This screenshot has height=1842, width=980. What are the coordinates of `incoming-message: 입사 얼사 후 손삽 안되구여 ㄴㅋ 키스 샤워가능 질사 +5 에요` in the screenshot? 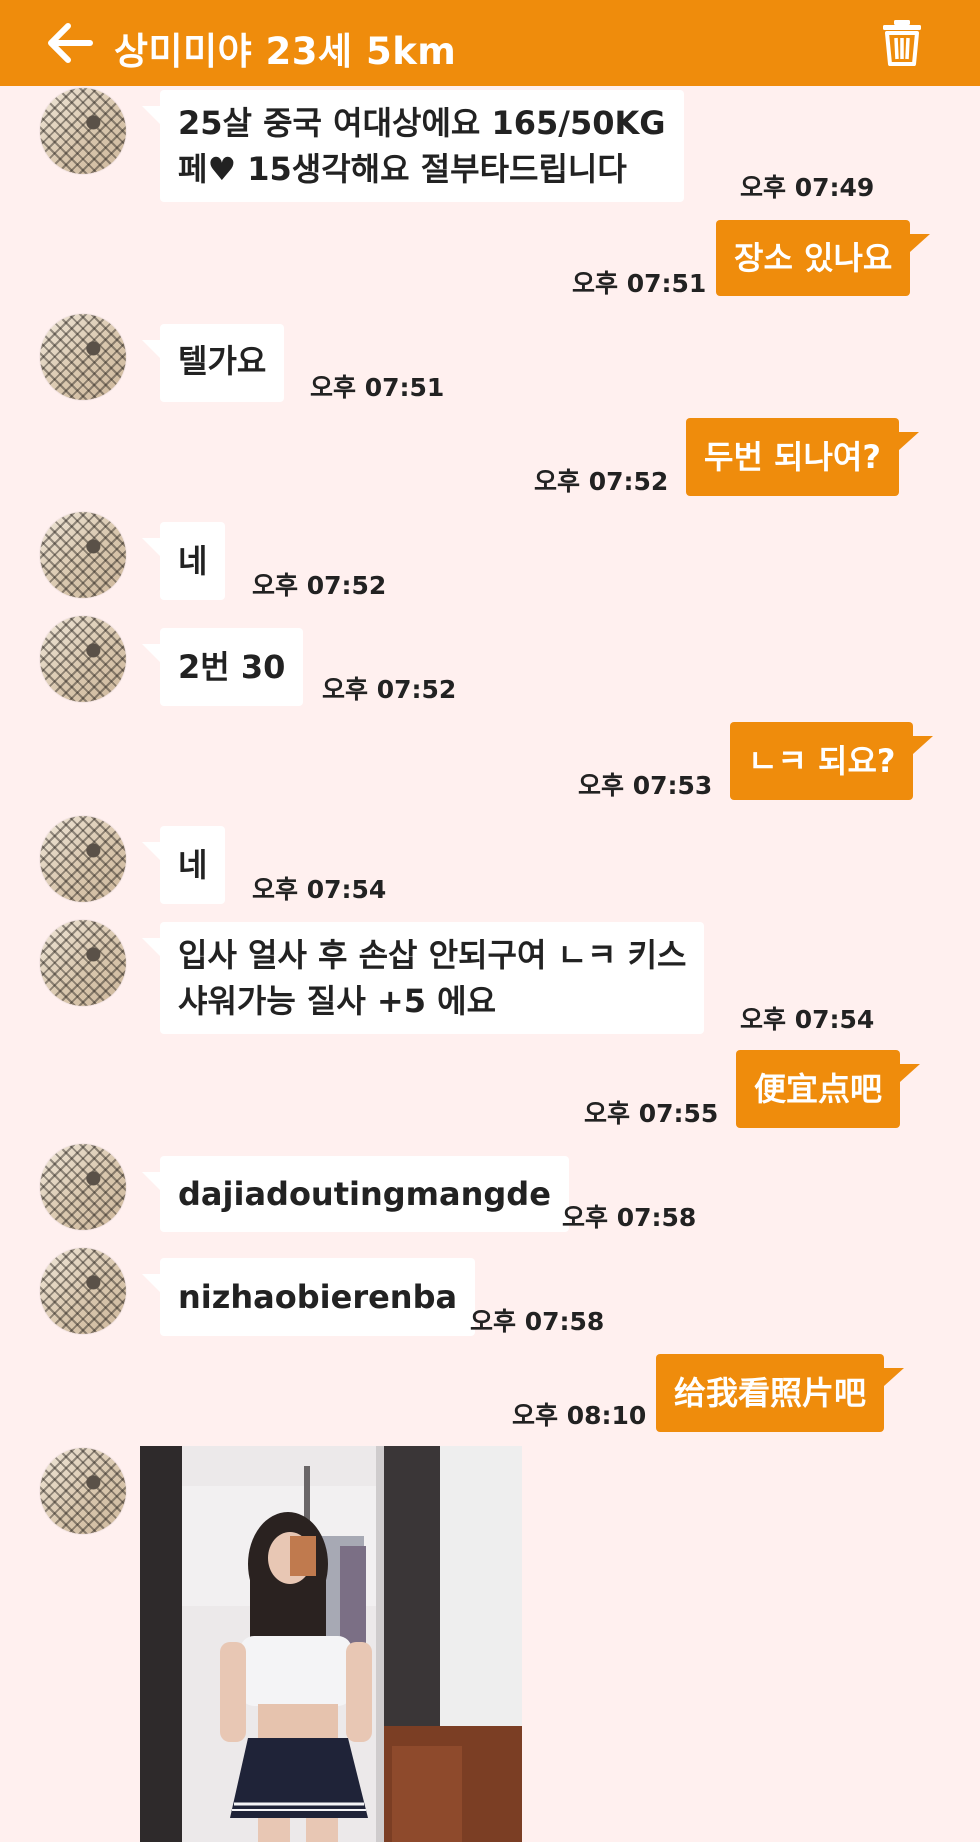 It's located at (423, 978).